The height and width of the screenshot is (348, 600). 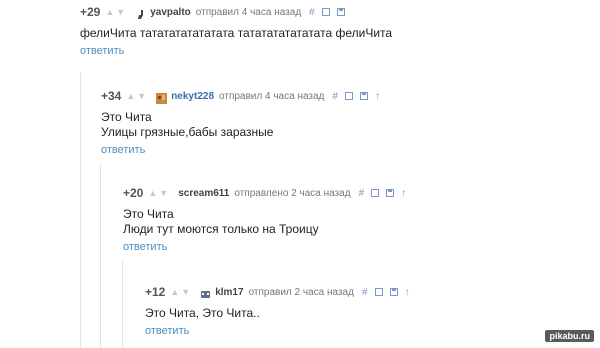 What do you see at coordinates (301, 292) in the screenshot?
I see `timestamp: отправил 2 часа назад` at bounding box center [301, 292].